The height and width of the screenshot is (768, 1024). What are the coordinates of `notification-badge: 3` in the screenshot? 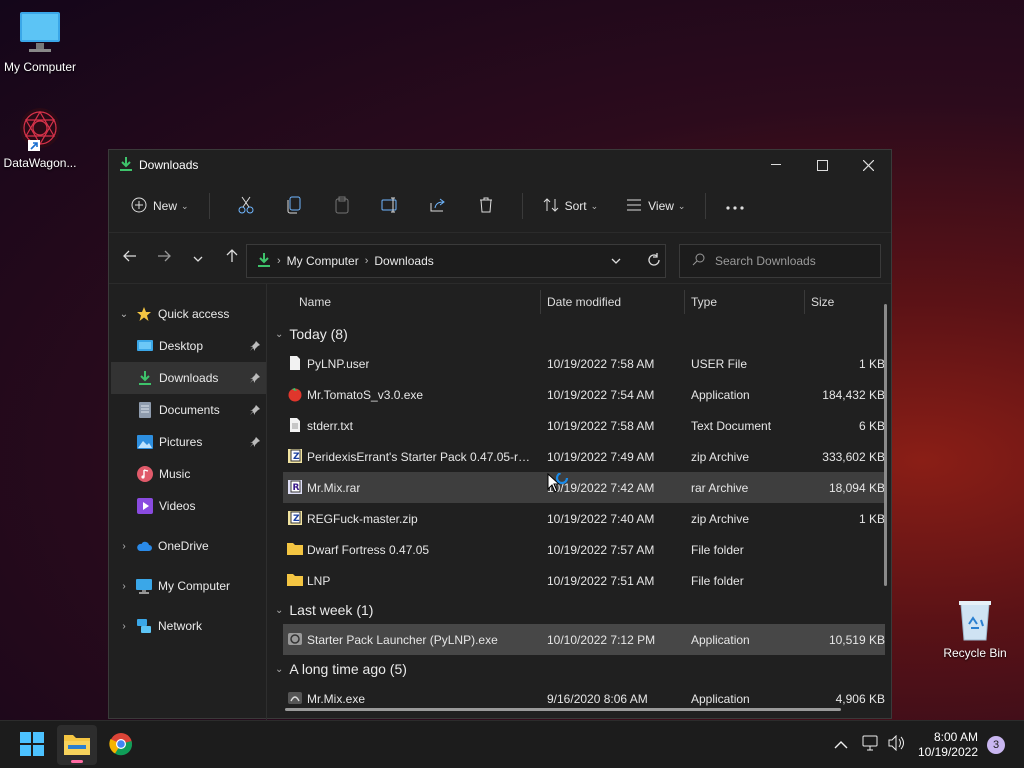 It's located at (996, 745).